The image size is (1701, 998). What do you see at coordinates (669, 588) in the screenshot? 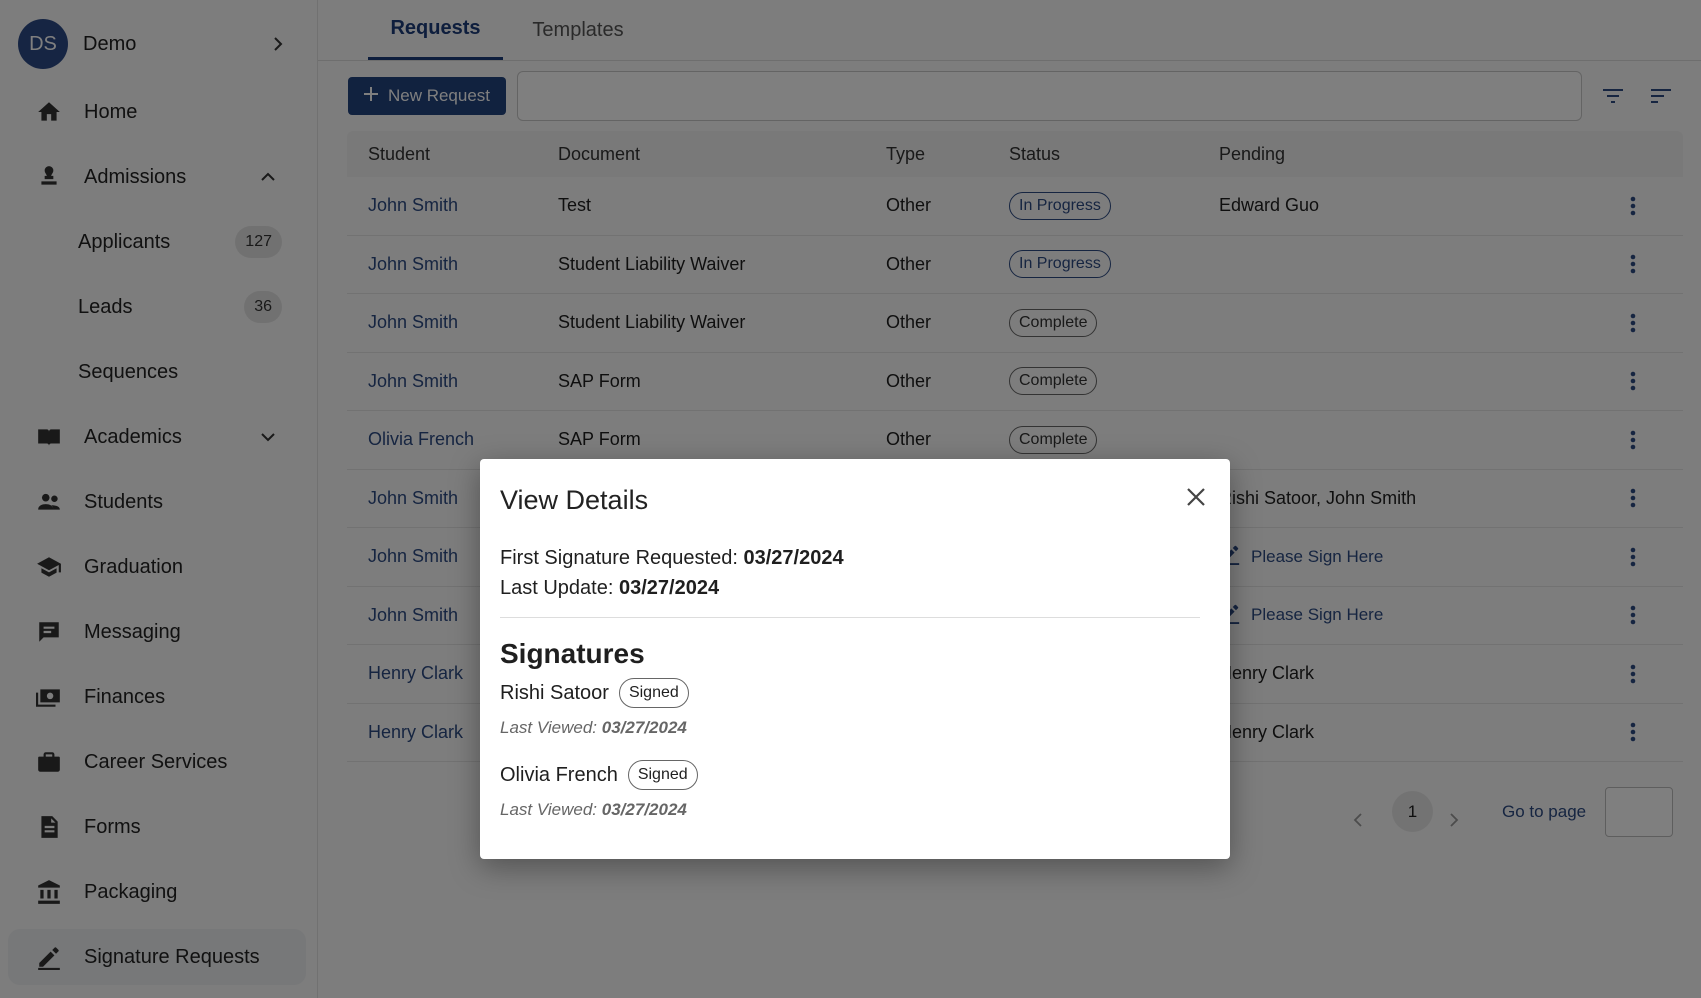
I see `last-update-date: 03/27/2024` at bounding box center [669, 588].